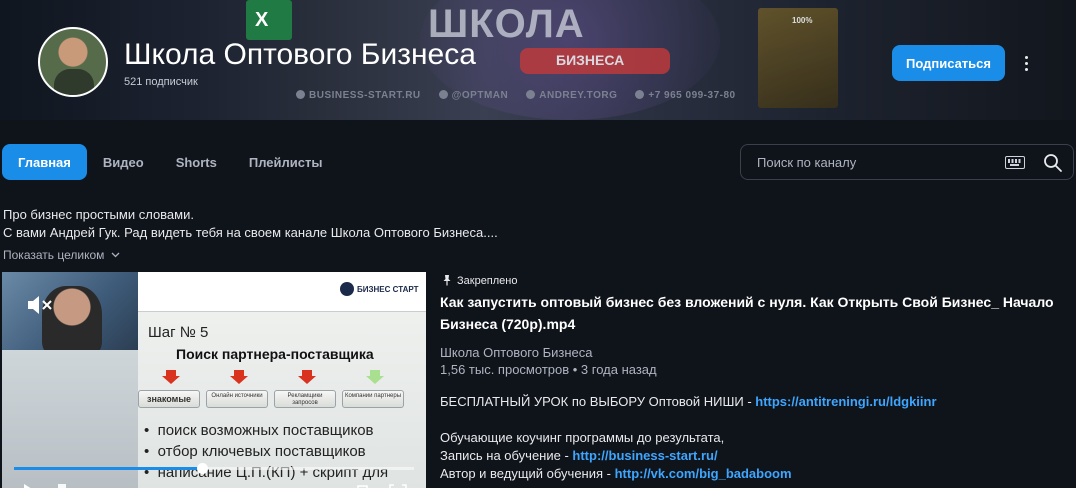 Image resolution: width=1076 pixels, height=488 pixels. What do you see at coordinates (703, 473) in the screenshot?
I see `author-link: http://vk.com/big_badaboom` at bounding box center [703, 473].